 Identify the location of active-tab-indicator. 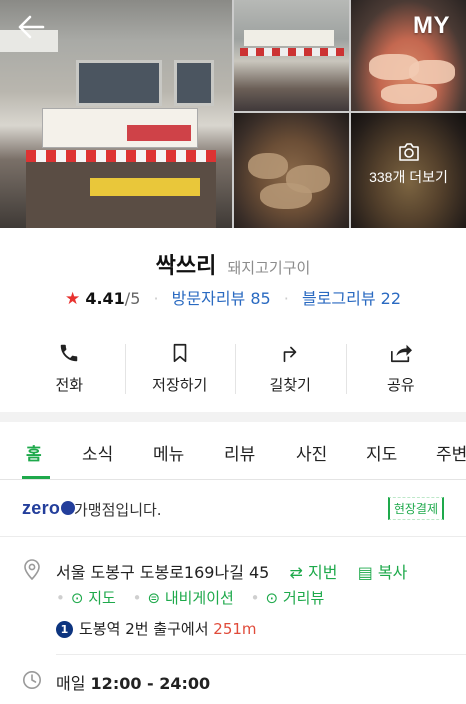
(36, 477).